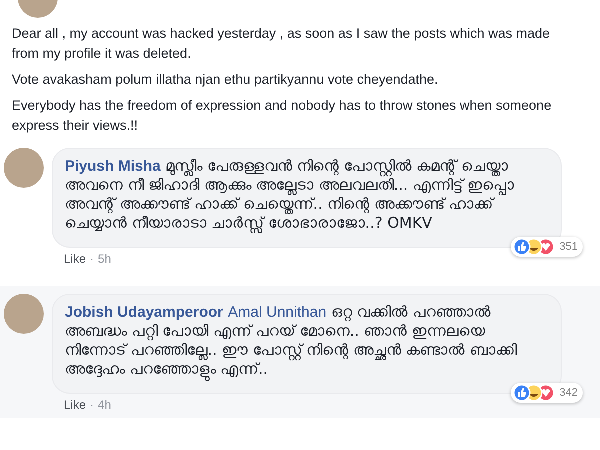 This screenshot has width=600, height=450. What do you see at coordinates (282, 44) in the screenshot?
I see `post-text: Dear all , my account was hacked yesterday , as soon as I saw the posts which was made from my profile it was deleted.` at bounding box center [282, 44].